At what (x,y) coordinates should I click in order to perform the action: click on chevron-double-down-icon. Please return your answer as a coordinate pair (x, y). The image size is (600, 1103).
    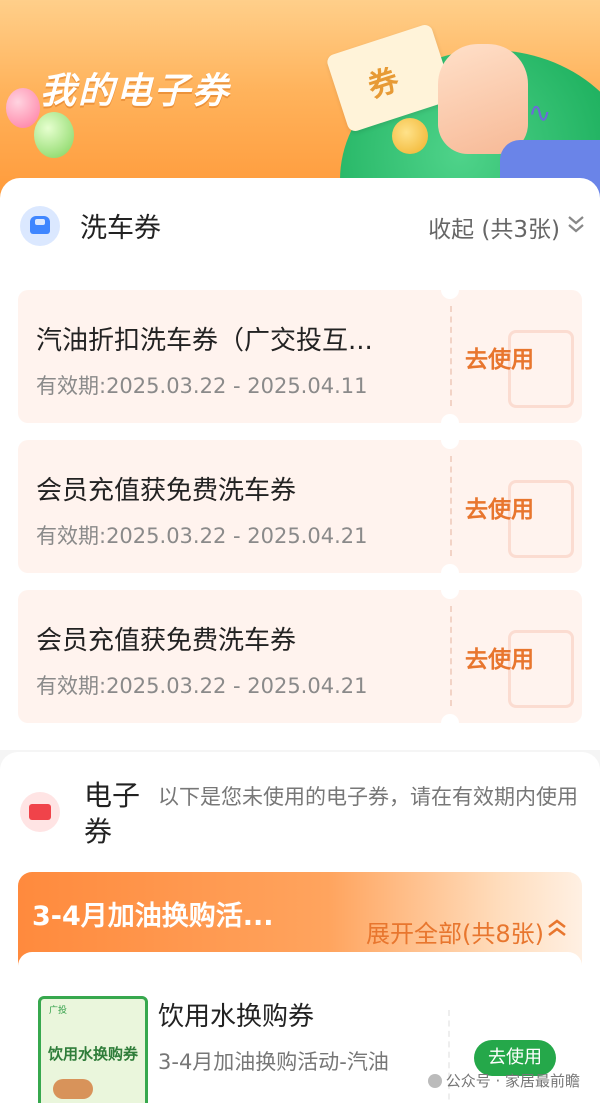
    Looking at the image, I should click on (576, 224).